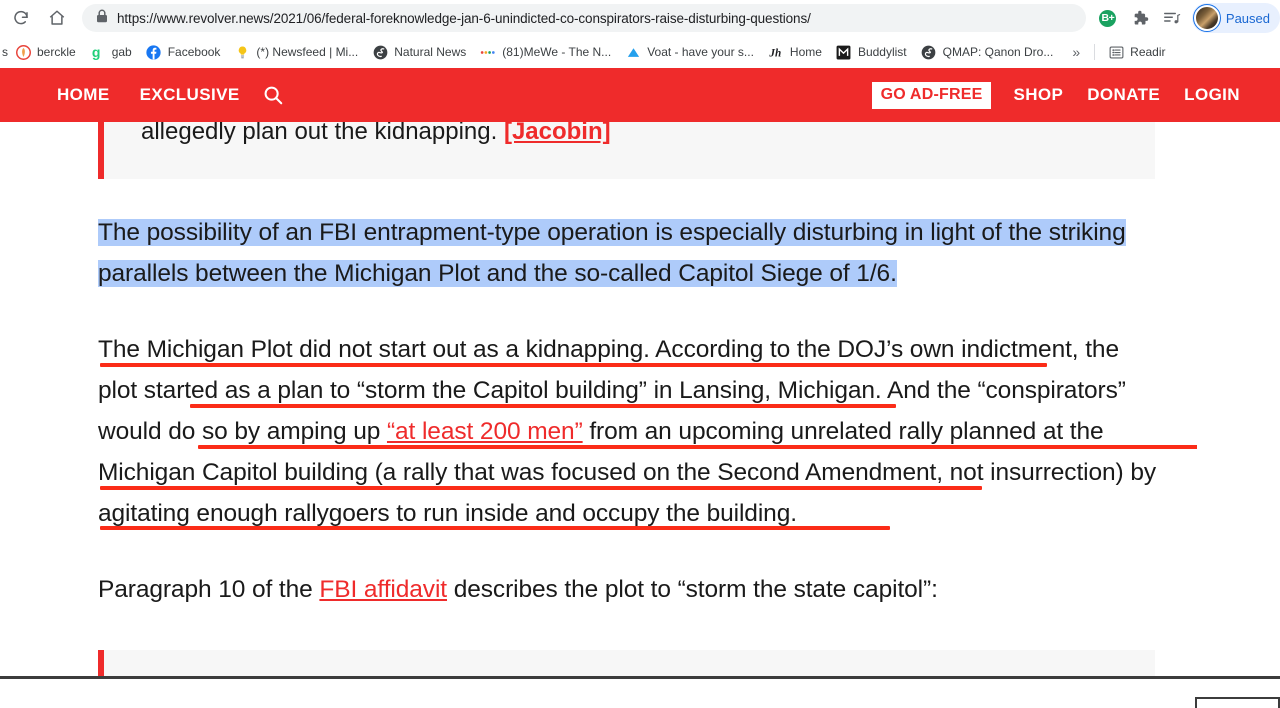 The image size is (1280, 708). I want to click on reload-icon, so click(21, 18).